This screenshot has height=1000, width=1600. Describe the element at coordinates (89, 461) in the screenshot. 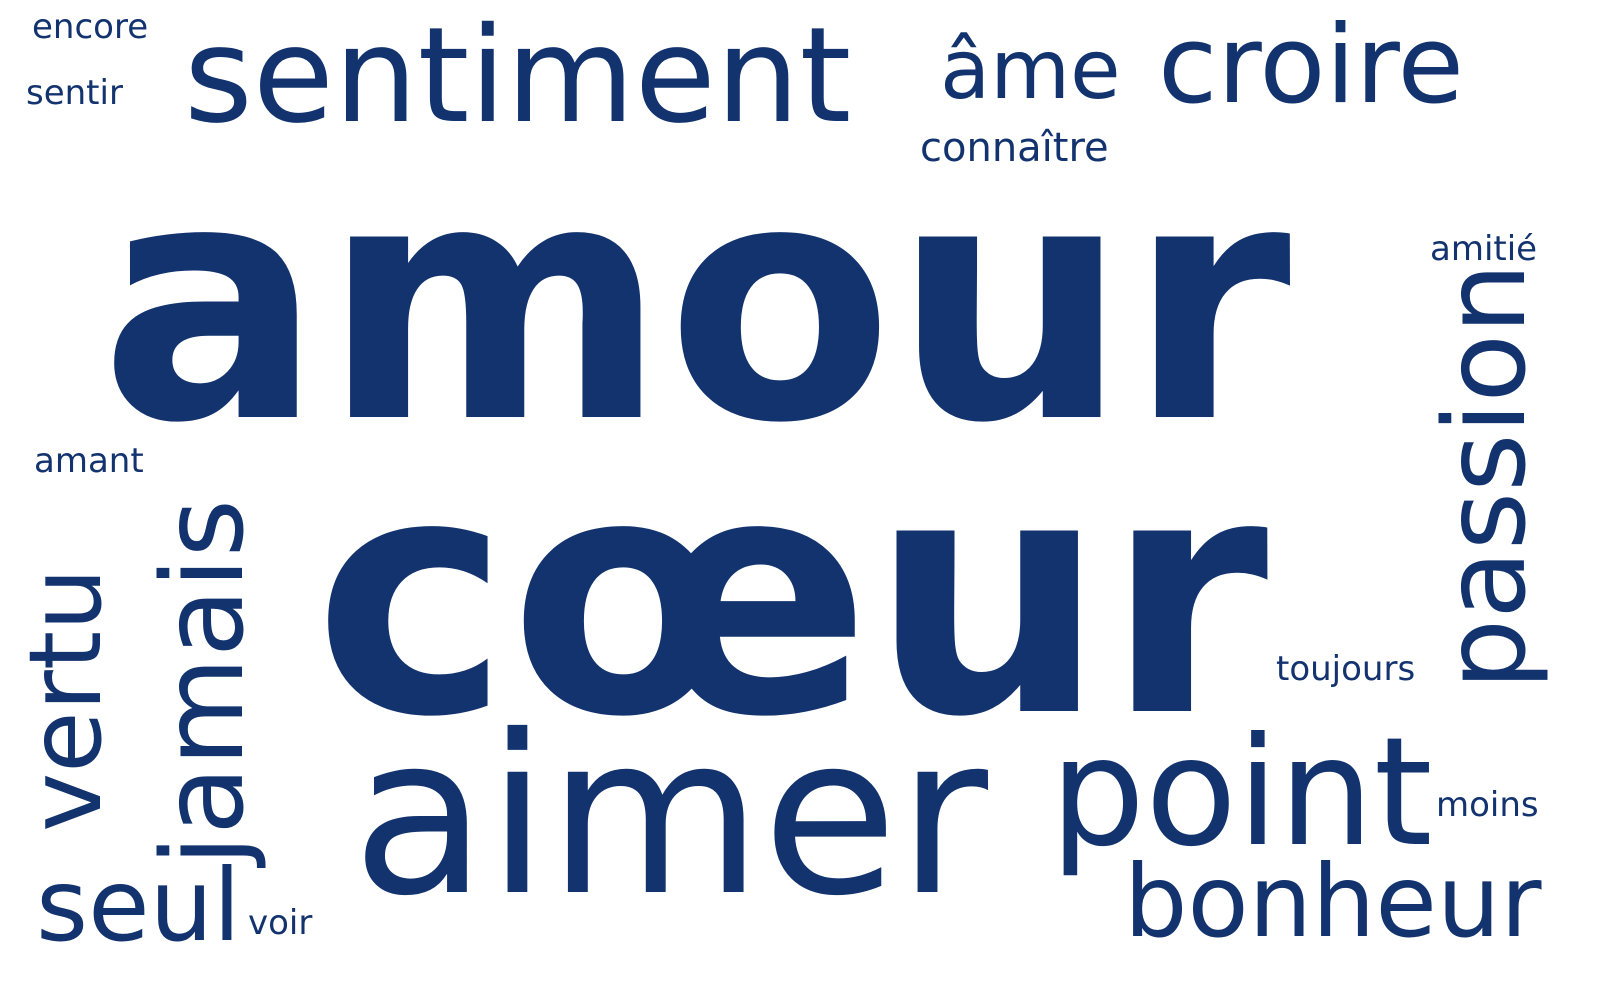

I see `word-amant: amant` at that location.